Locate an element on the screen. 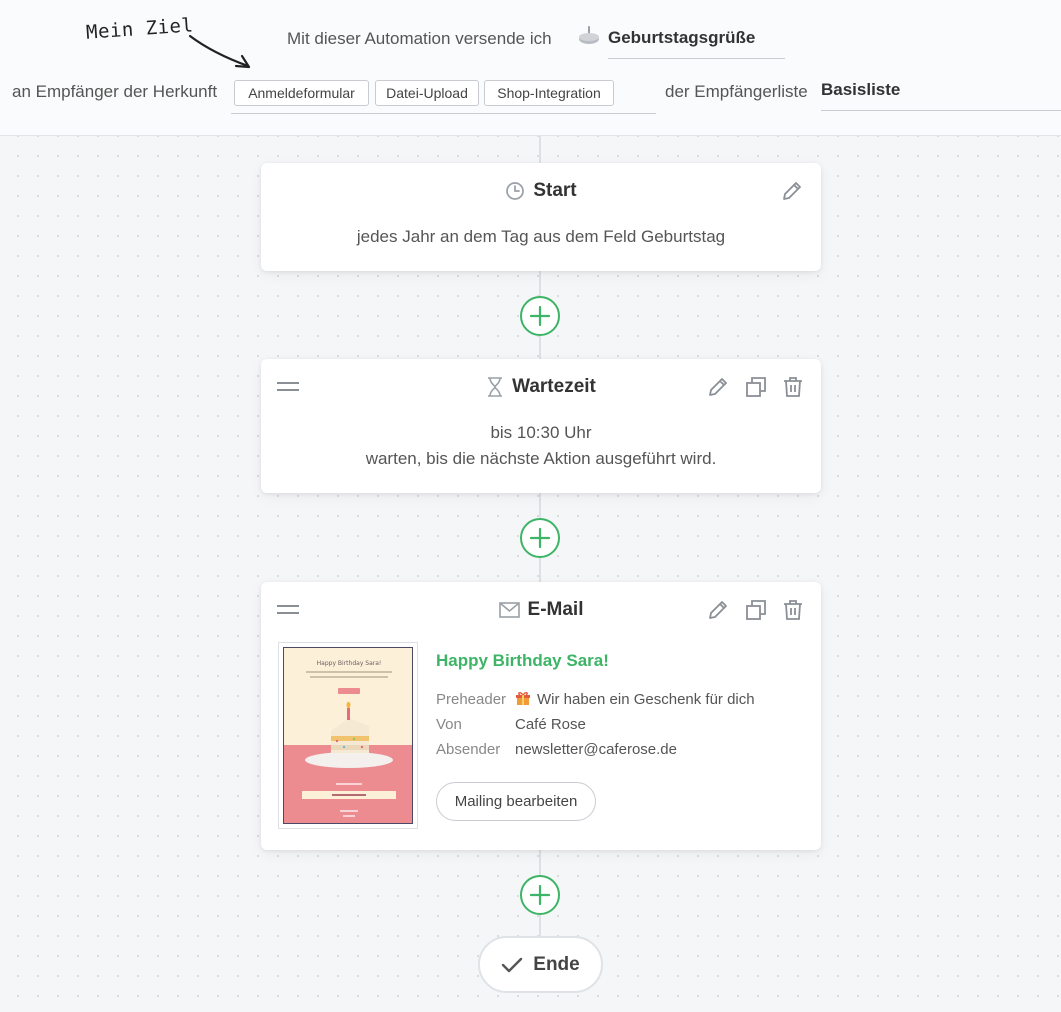 This screenshot has height=1012, width=1061. from-value: Café Rose is located at coordinates (550, 724).